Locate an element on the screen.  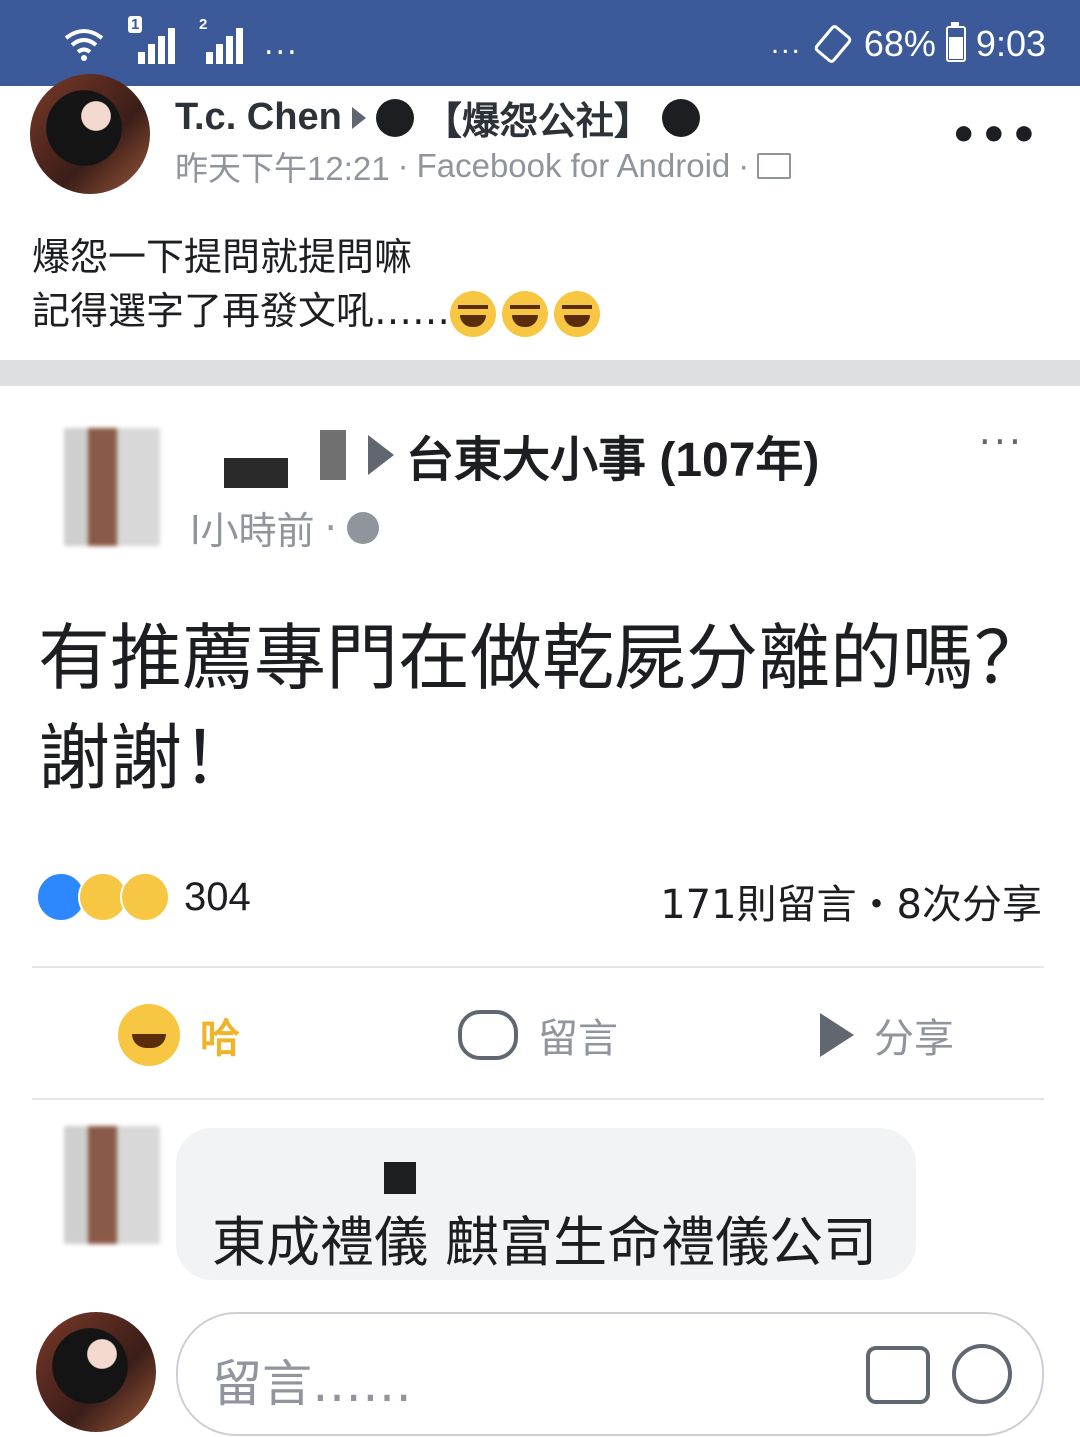
share-arrow-icon is located at coordinates (837, 1035).